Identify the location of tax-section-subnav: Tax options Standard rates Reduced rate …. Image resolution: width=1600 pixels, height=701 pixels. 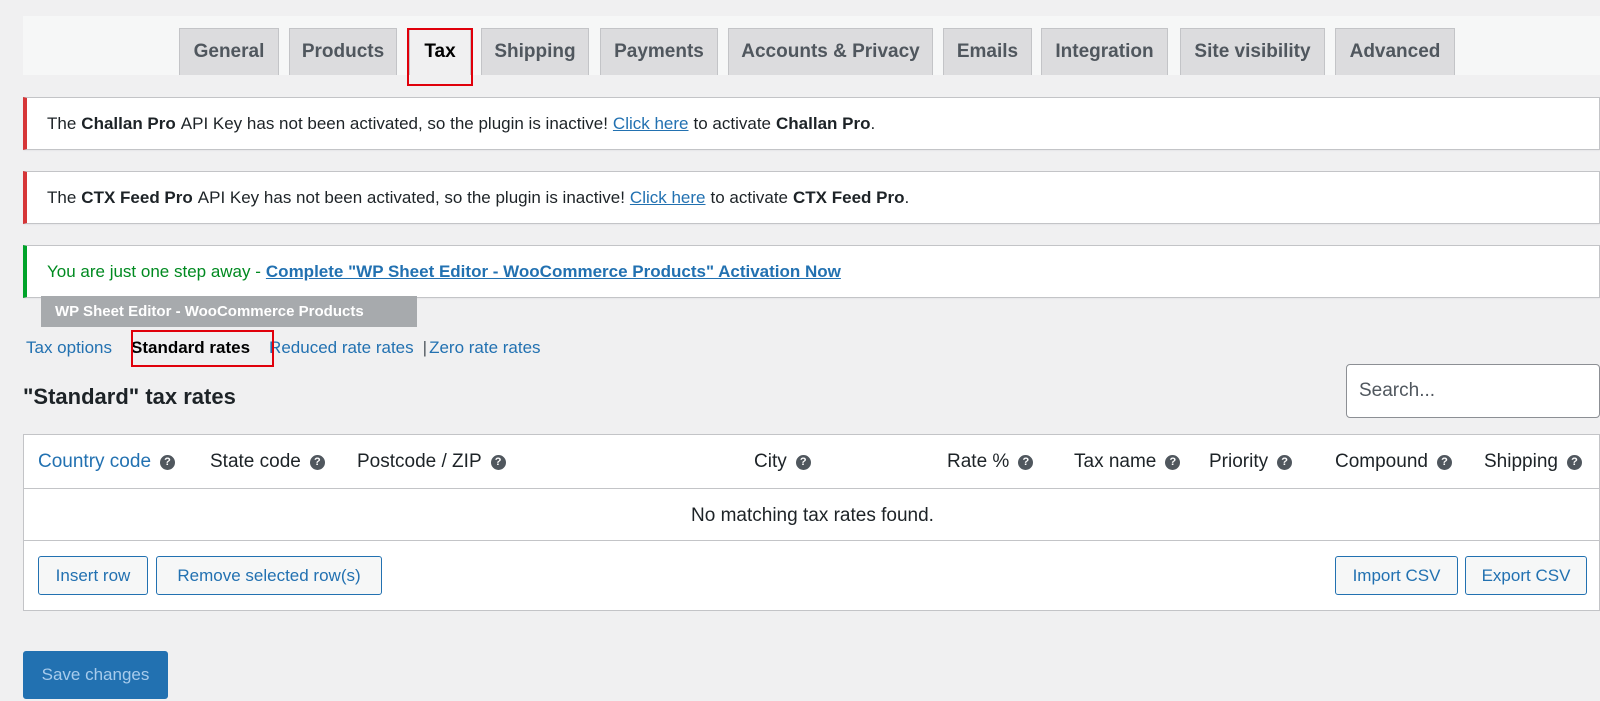
(283, 348).